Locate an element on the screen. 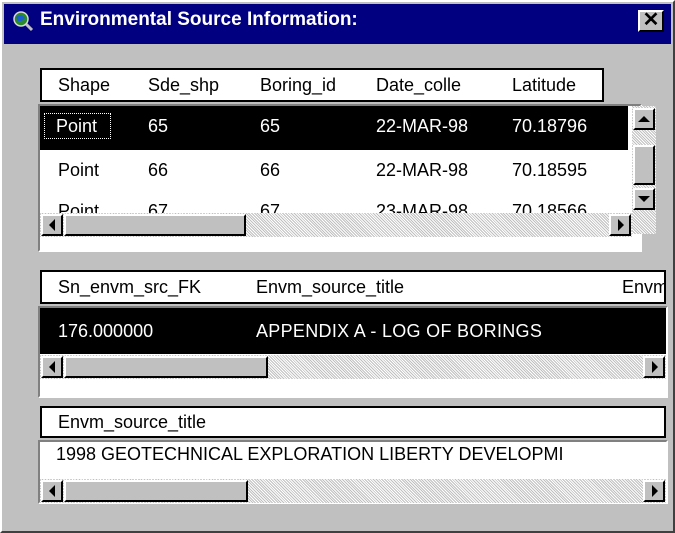  grid3-col-envm-source-title: Envm_source_title is located at coordinates (132, 422).